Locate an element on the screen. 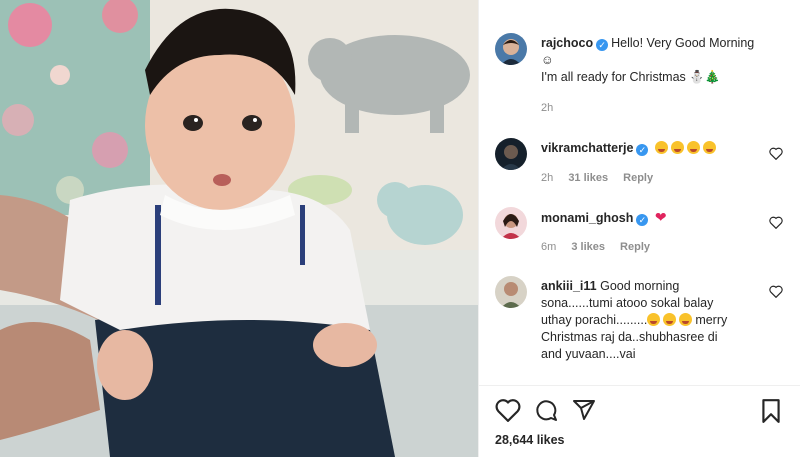  comment-text: vikramchatterje ✓ is located at coordinates (651, 148).